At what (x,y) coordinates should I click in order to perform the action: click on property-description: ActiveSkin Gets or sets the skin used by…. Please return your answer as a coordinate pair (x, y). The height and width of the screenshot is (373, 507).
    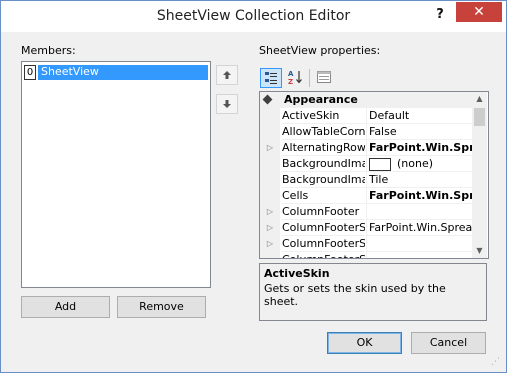
    Looking at the image, I should click on (373, 292).